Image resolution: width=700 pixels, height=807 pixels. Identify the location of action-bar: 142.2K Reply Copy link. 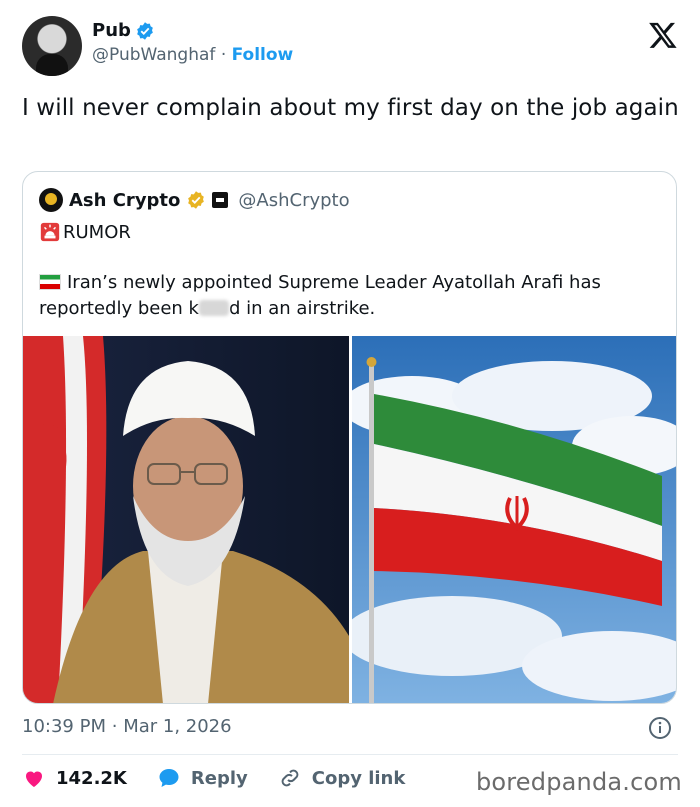
(213, 778).